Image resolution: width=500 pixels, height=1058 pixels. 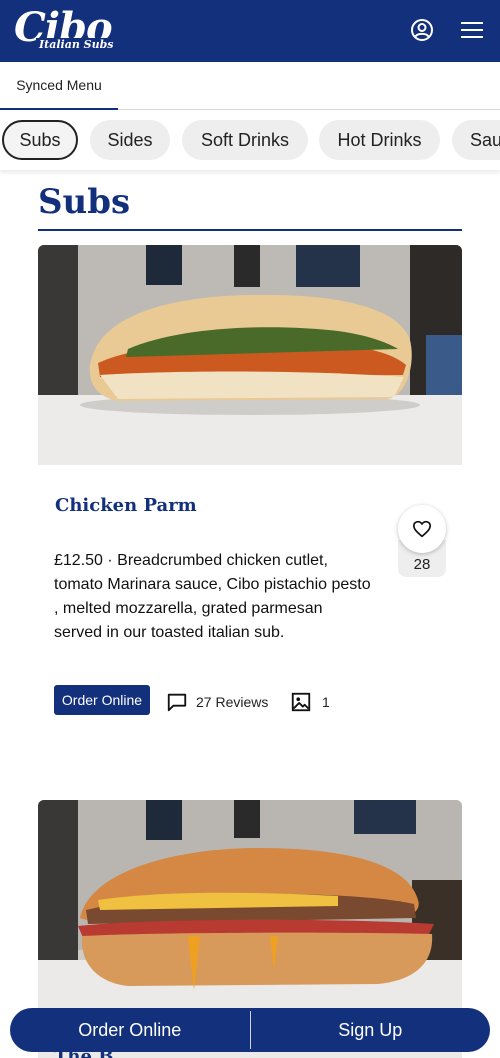 What do you see at coordinates (232, 702) in the screenshot?
I see `reviews-count: 27 Reviews` at bounding box center [232, 702].